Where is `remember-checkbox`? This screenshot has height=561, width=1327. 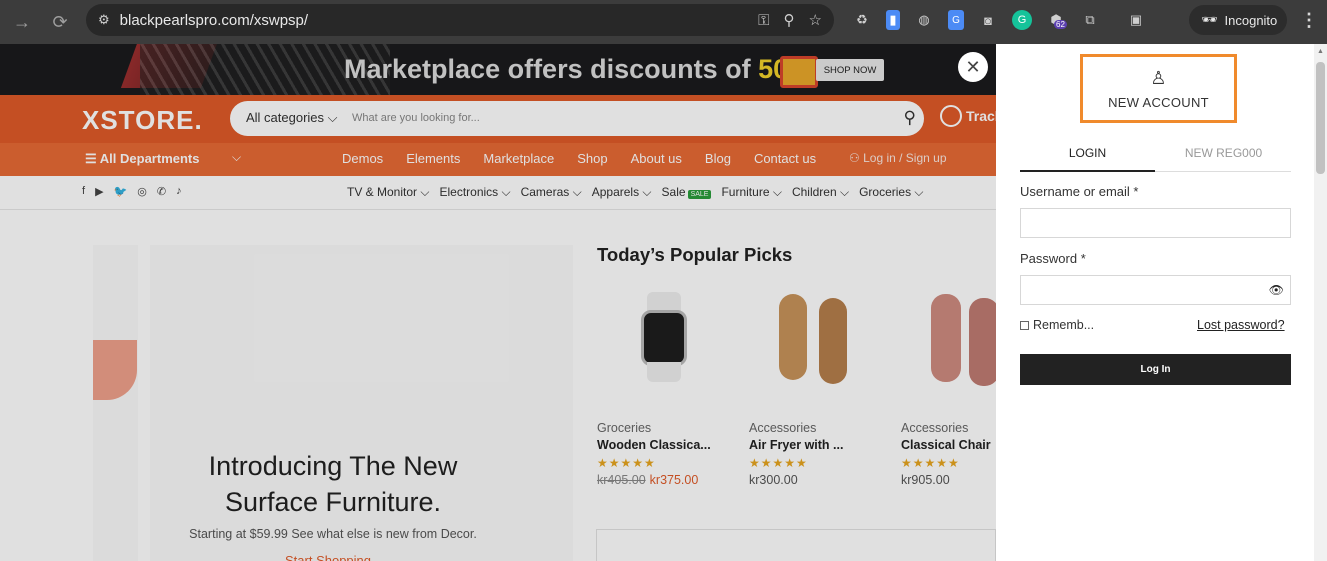 remember-checkbox is located at coordinates (1024, 325).